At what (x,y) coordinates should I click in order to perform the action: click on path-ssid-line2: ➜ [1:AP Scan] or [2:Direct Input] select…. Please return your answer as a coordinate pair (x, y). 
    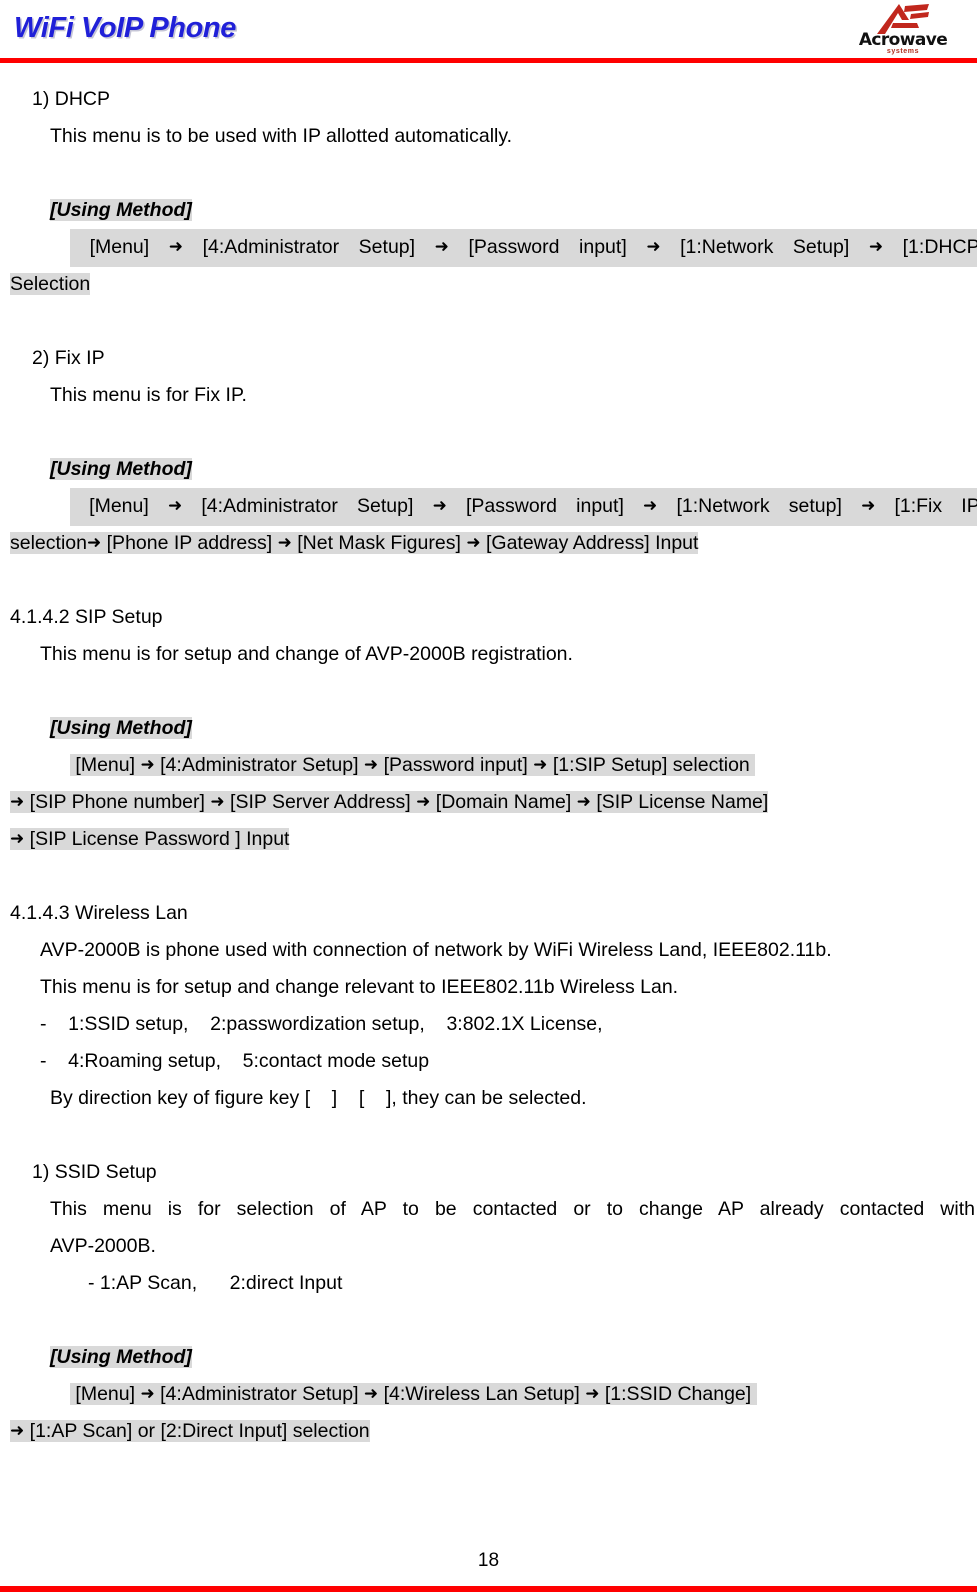
    Looking at the image, I should click on (488, 1431).